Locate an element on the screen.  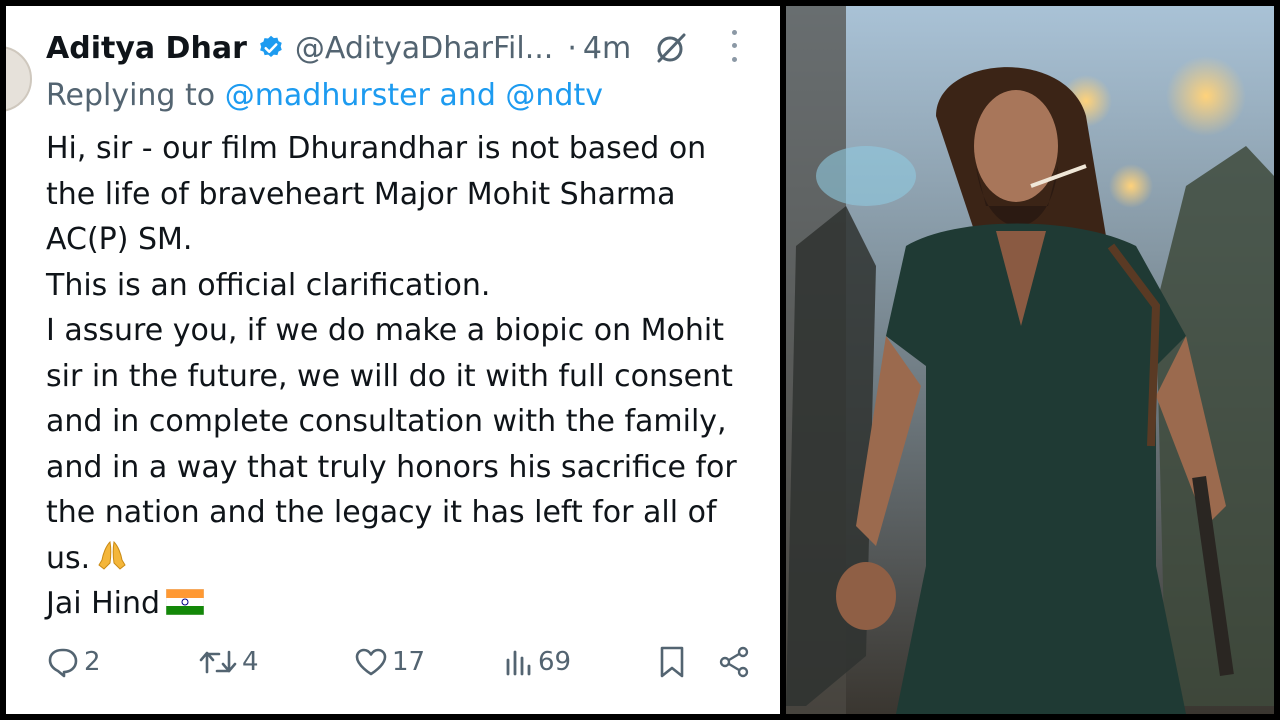
reply-count: 2 is located at coordinates (92, 662).